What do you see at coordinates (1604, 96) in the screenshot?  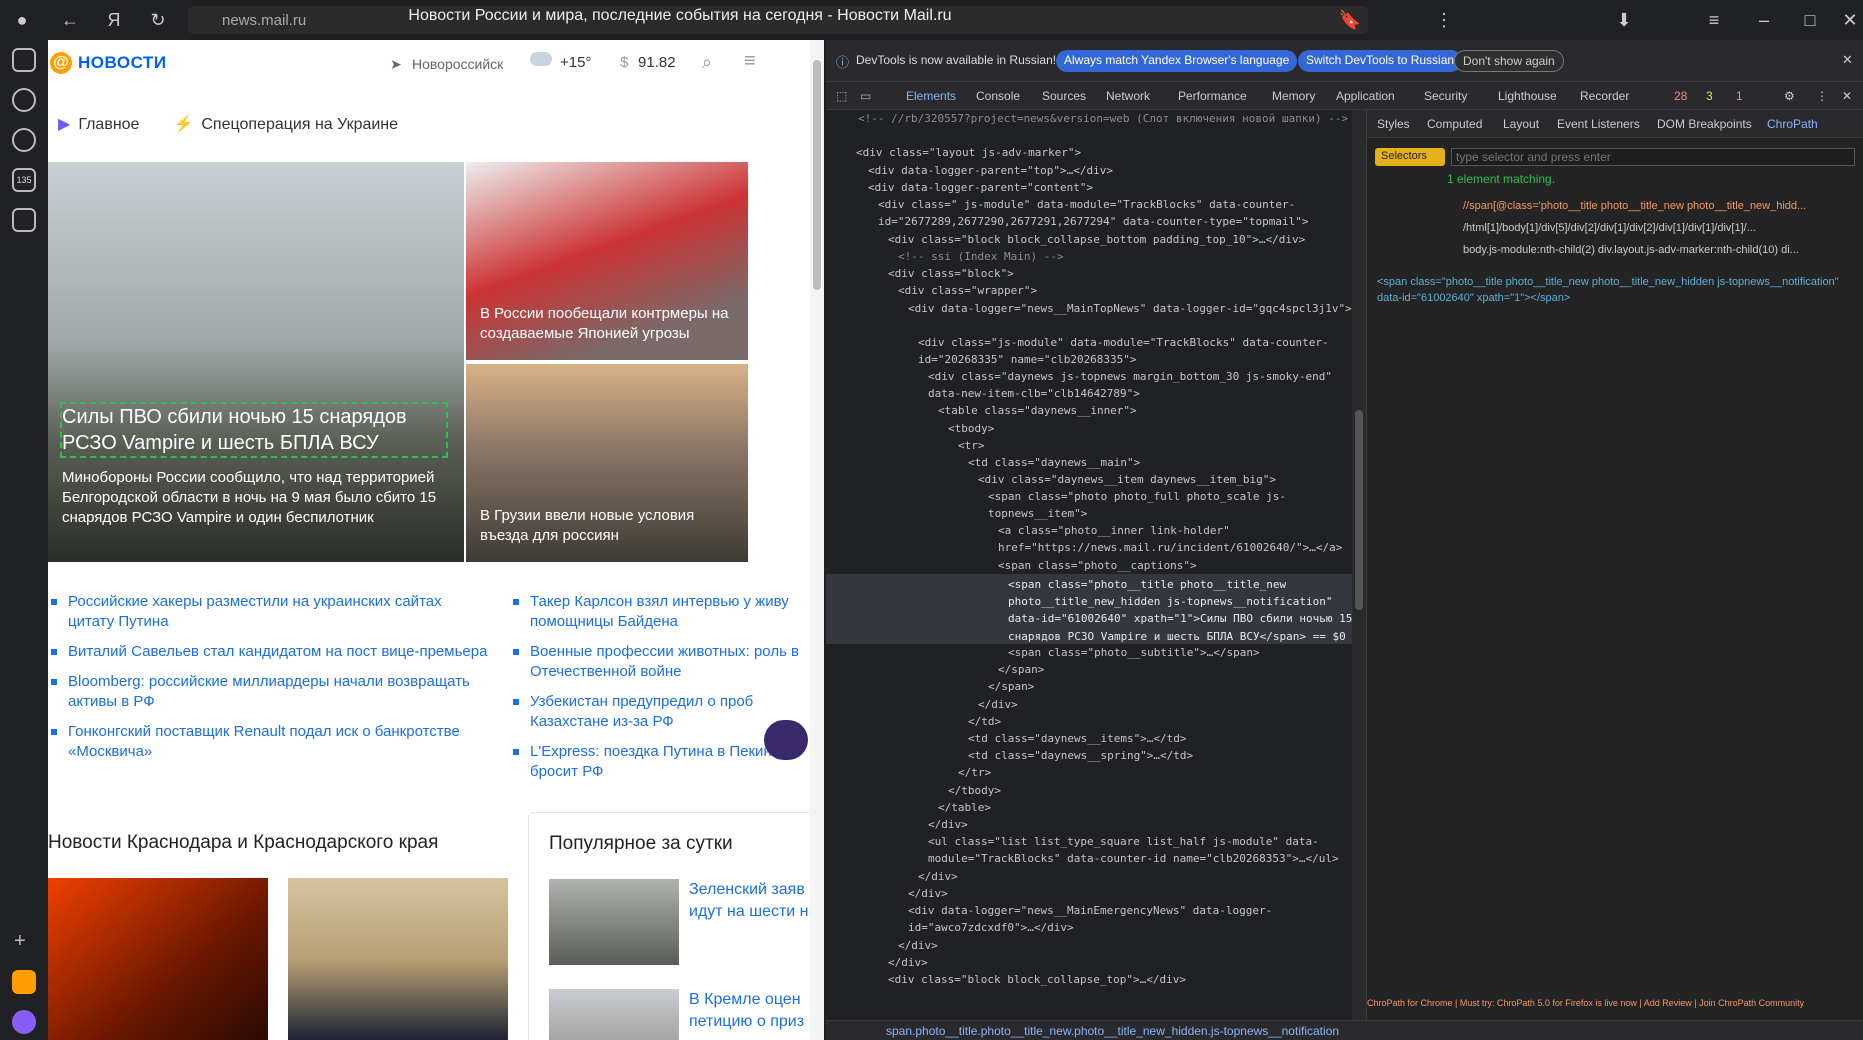 I see `tab-recorder: Recorder` at bounding box center [1604, 96].